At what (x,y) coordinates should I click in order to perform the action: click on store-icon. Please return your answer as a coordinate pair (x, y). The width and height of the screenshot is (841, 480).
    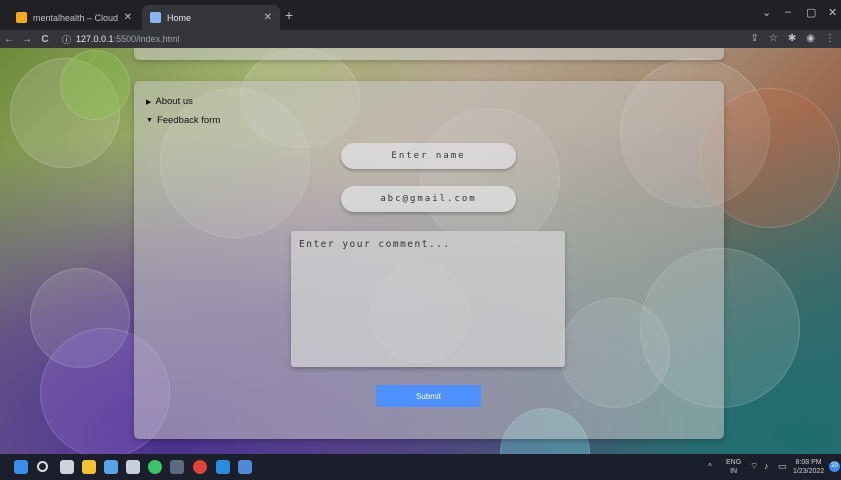
    Looking at the image, I should click on (245, 467).